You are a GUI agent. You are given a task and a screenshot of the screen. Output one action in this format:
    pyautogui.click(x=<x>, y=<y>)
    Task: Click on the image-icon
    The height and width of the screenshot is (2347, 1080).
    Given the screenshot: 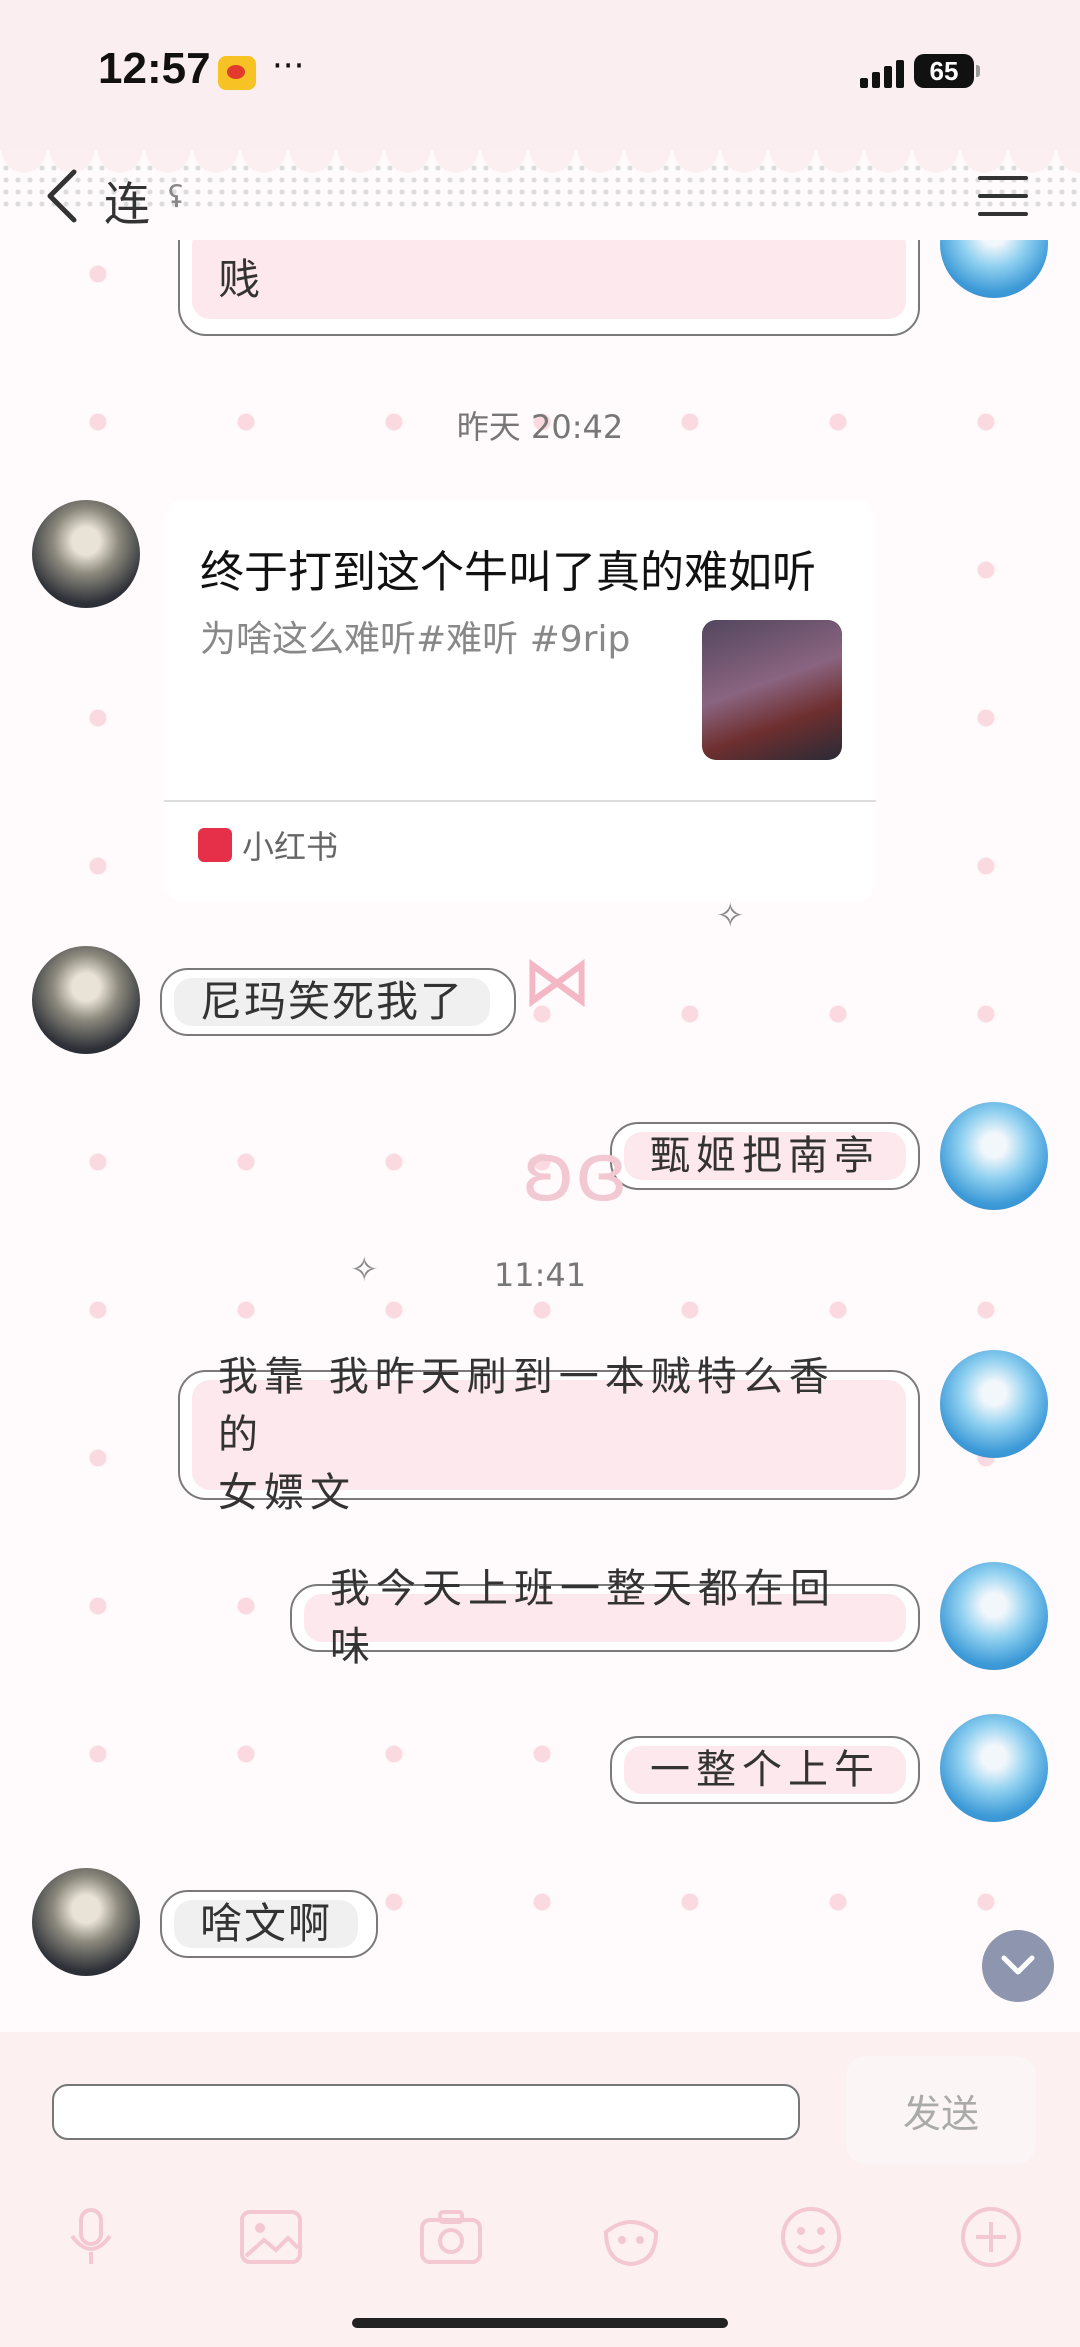 What is the action you would take?
    pyautogui.click(x=271, y=2237)
    